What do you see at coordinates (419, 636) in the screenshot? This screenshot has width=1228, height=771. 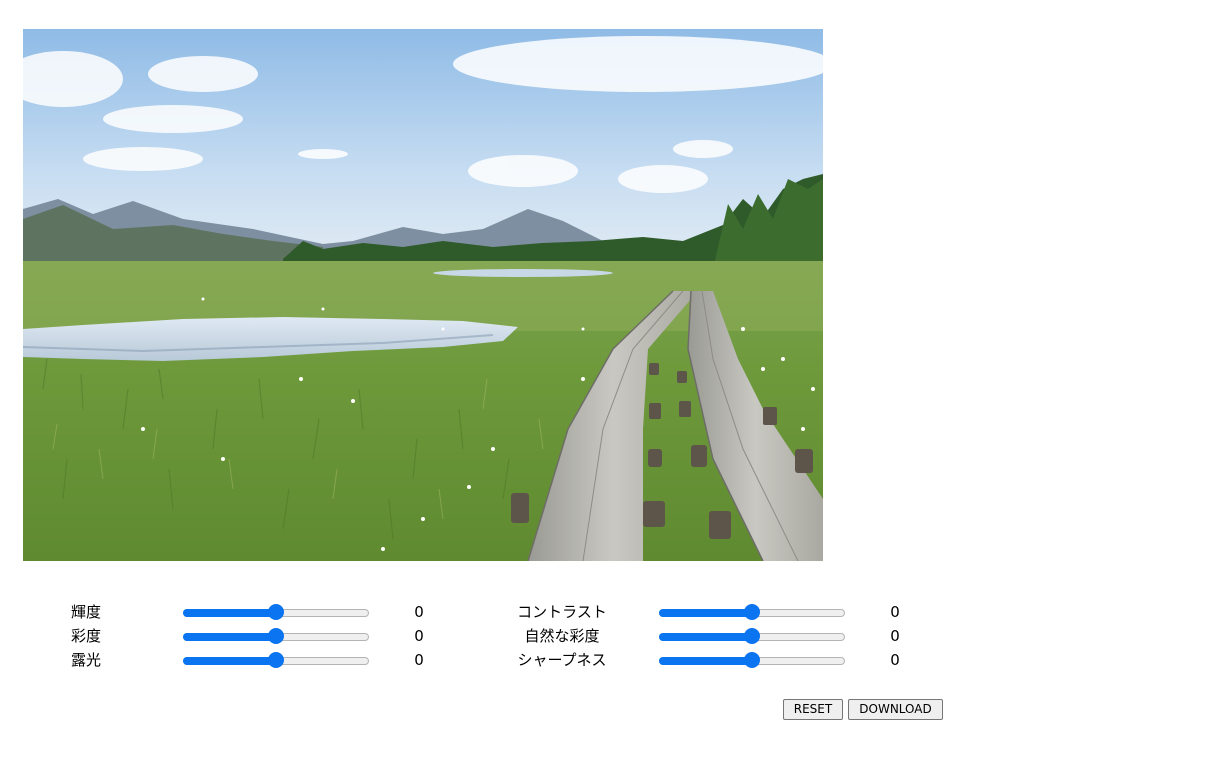 I see `saturation-value: 0` at bounding box center [419, 636].